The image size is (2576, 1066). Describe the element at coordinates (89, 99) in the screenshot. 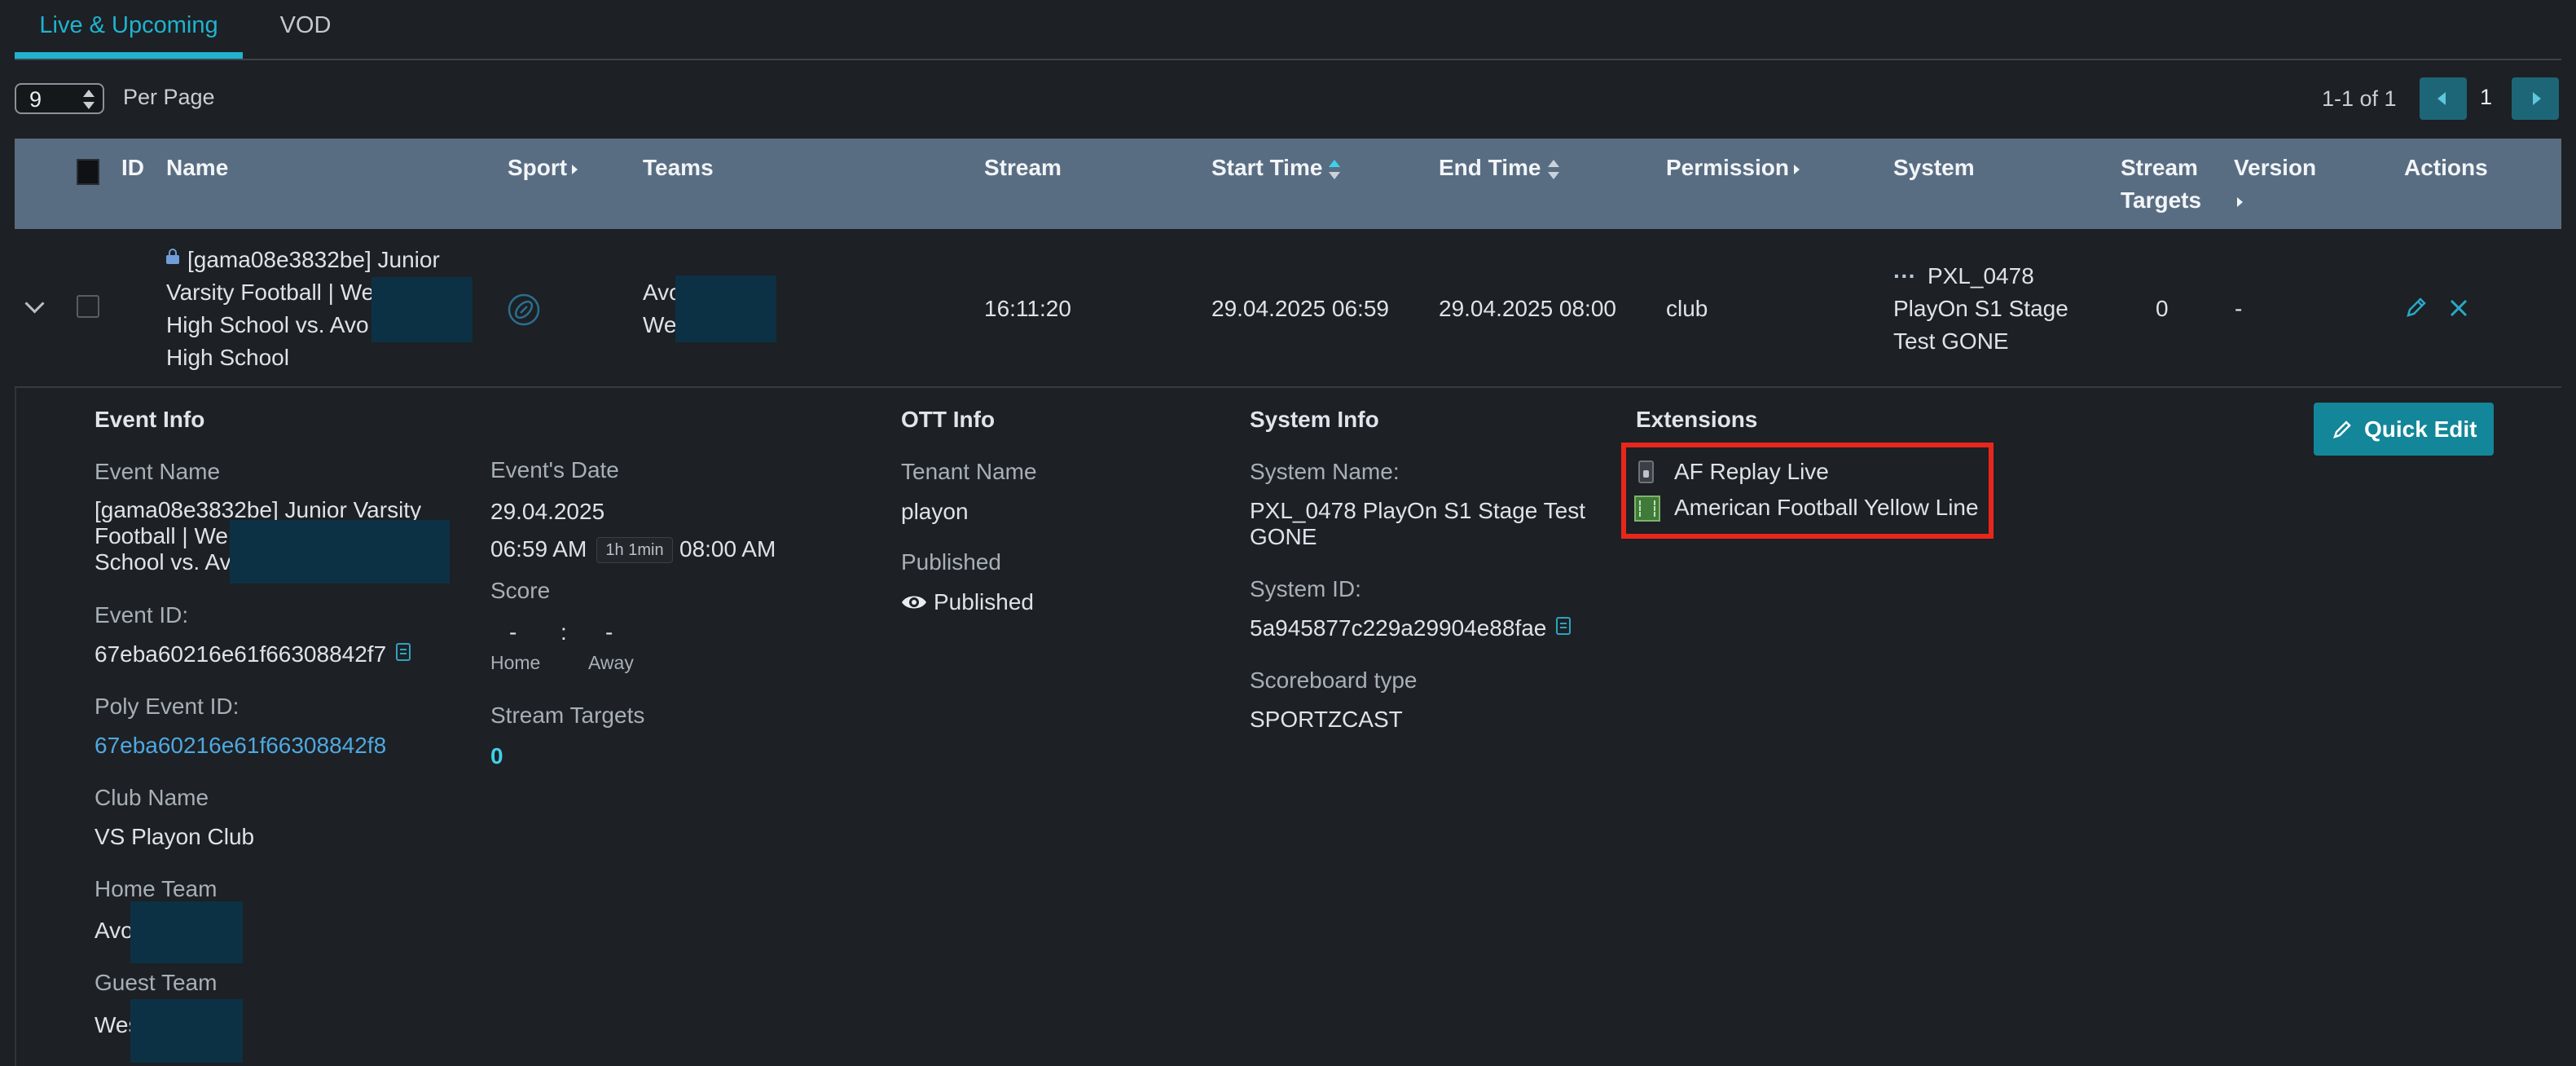

I see `stepper-icon` at that location.